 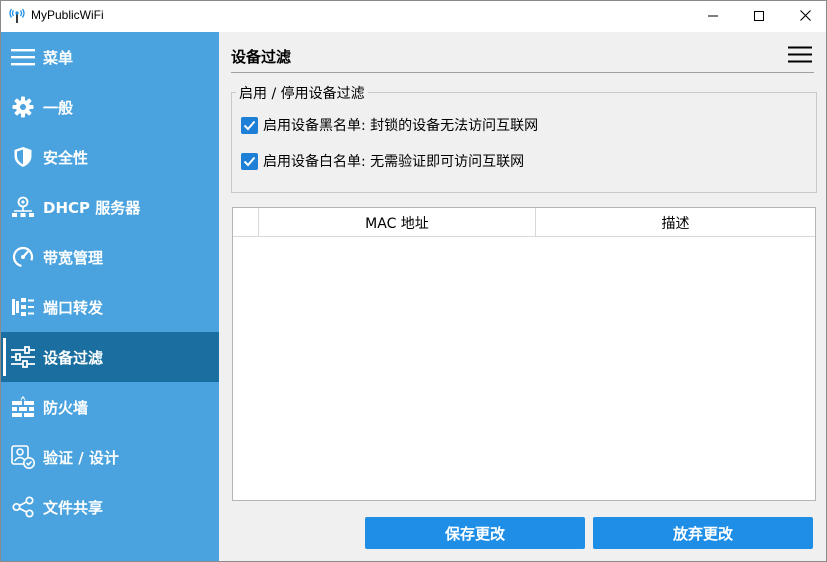 I want to click on hamburger-menu-button, so click(x=800, y=55).